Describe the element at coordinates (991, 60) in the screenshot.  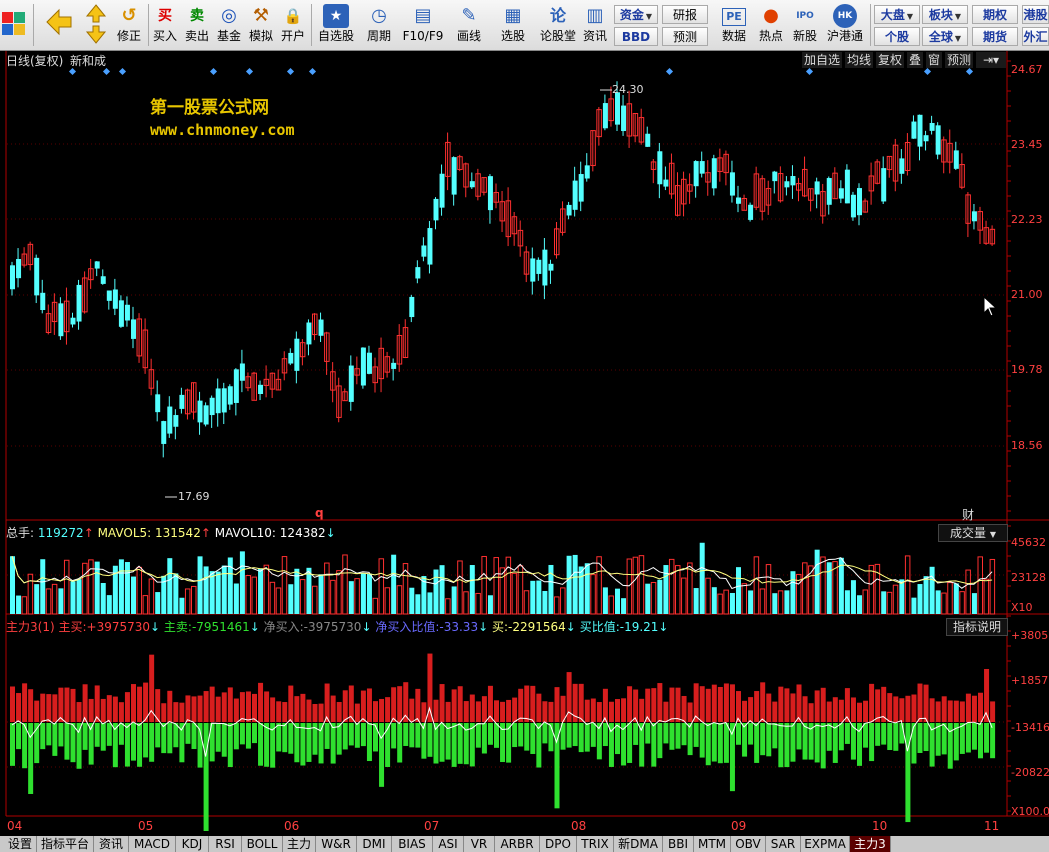
I see `collapse-panel-button: ⇥▾` at that location.